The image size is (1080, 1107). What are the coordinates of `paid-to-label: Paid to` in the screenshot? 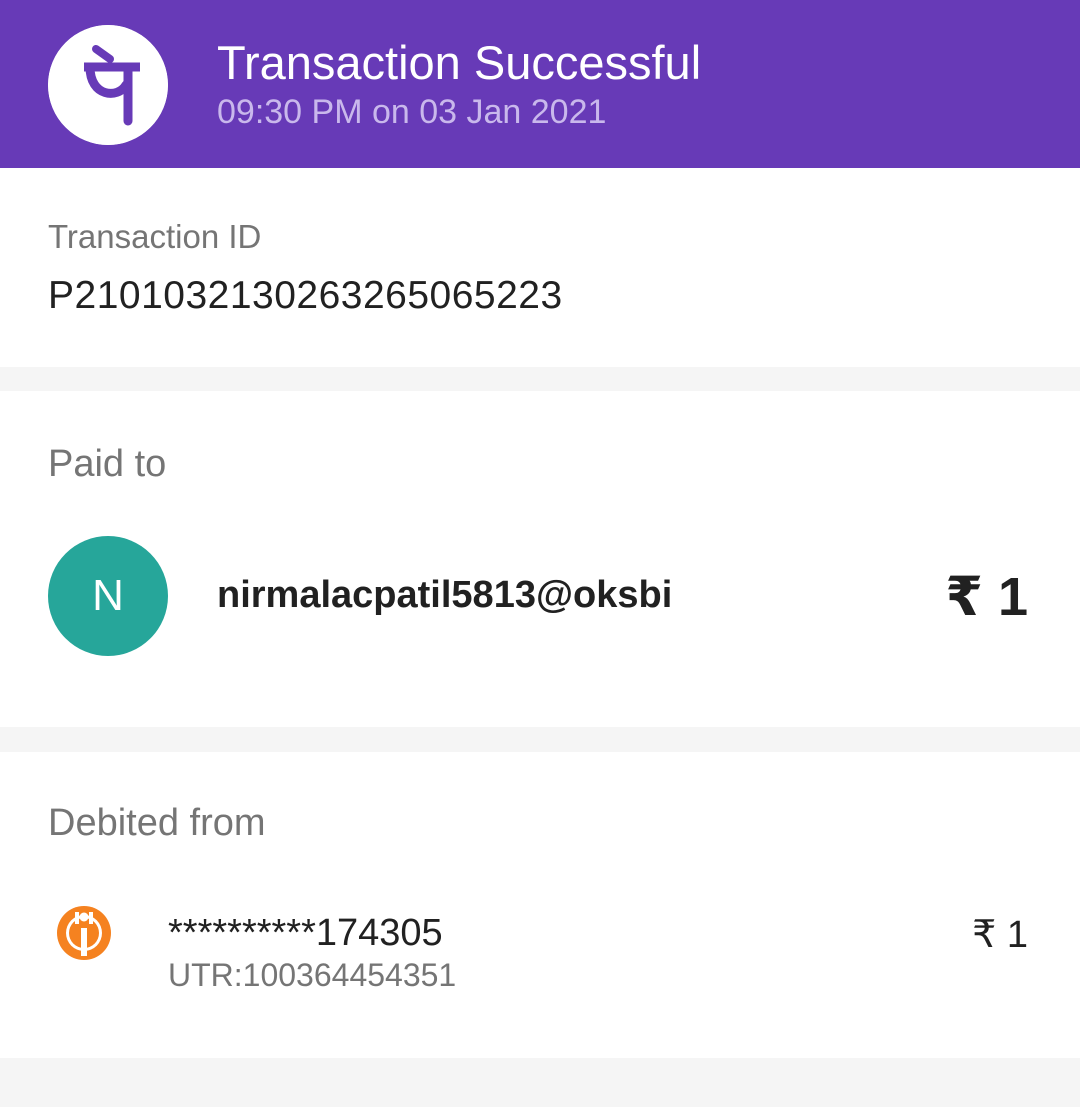 It's located at (107, 464).